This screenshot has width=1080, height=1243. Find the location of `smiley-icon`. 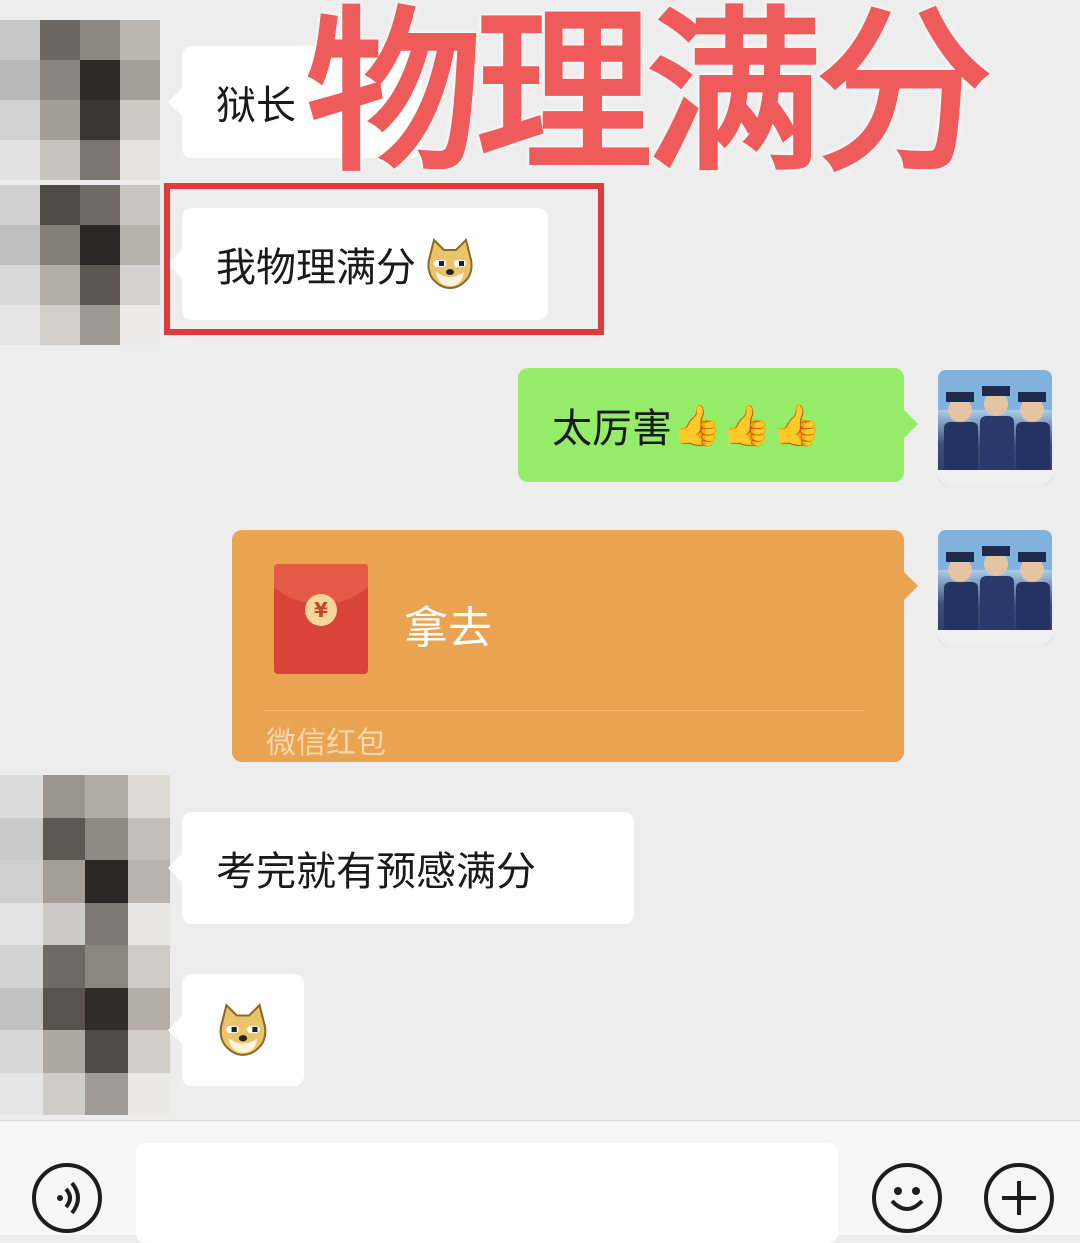

smiley-icon is located at coordinates (907, 1198).